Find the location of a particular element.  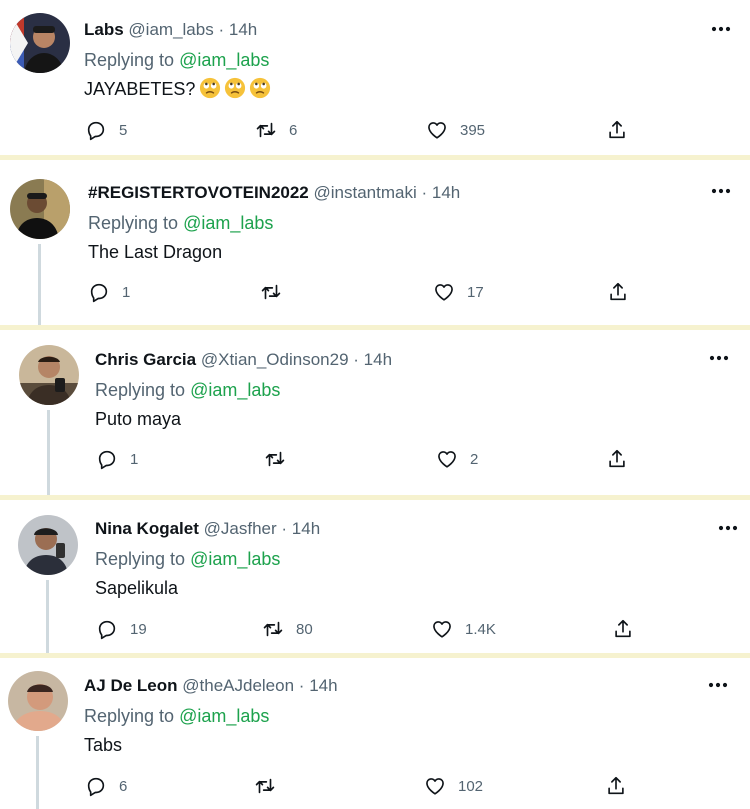

emoji-group is located at coordinates (235, 88).